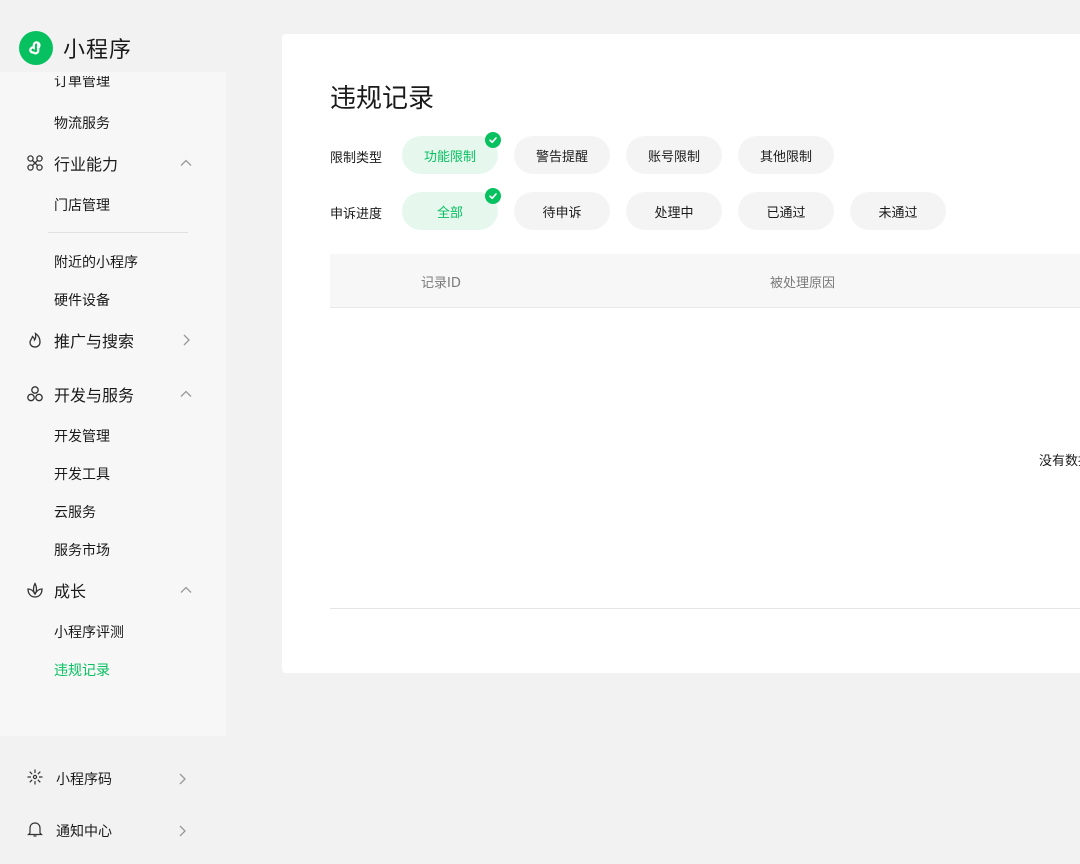 Image resolution: width=1080 pixels, height=864 pixels. I want to click on sidebar-group-label: 行业能力, so click(86, 164).